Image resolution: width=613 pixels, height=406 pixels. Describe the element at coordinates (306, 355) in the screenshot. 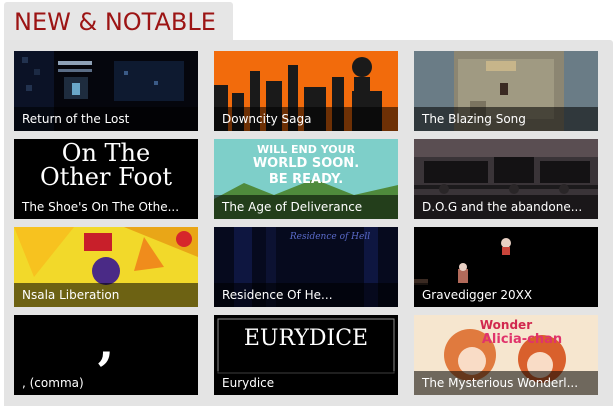

I see `game-tile-eurydice: EURYDICE Eurydice` at that location.